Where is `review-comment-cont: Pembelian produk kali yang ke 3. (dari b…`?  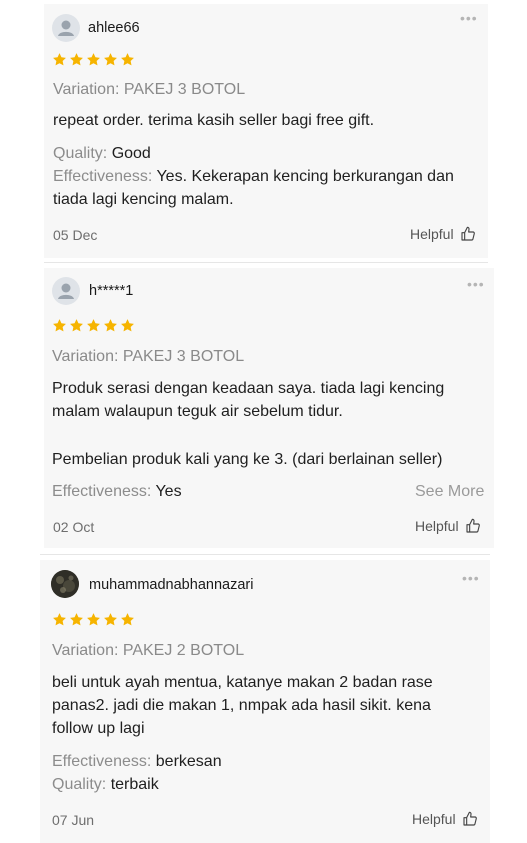
review-comment-cont: Pembelian produk kali yang ke 3. (dari b… is located at coordinates (247, 459).